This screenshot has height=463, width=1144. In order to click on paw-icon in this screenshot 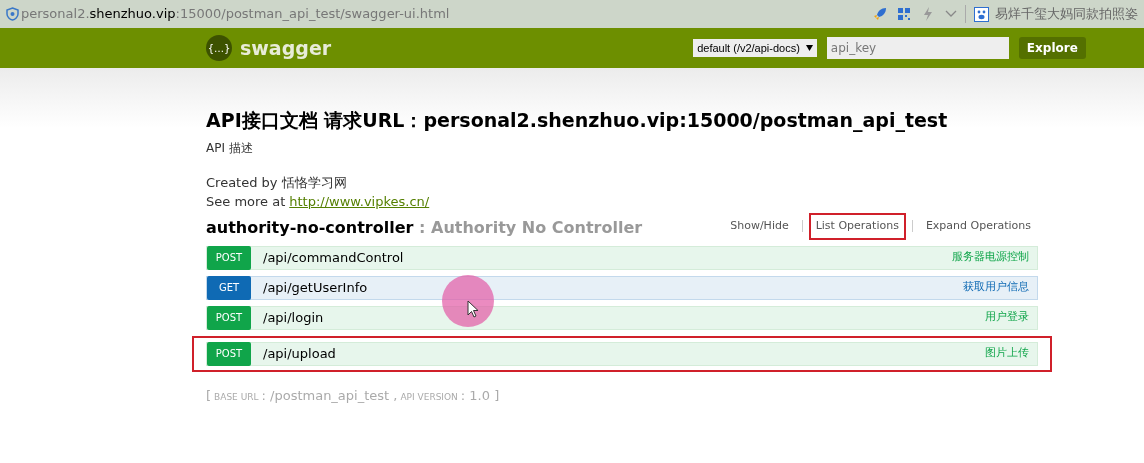, I will do `click(981, 14)`.